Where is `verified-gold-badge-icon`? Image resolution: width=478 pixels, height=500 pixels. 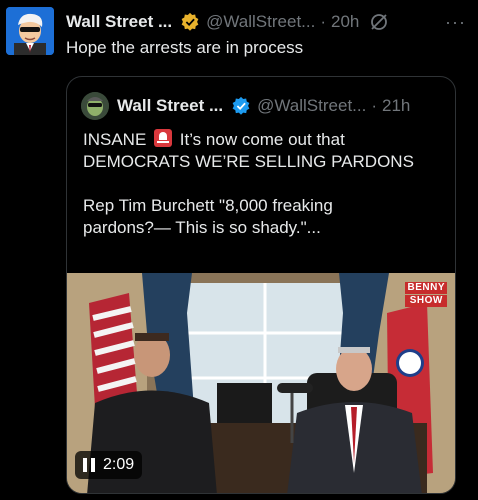
verified-gold-badge-icon is located at coordinates (190, 22).